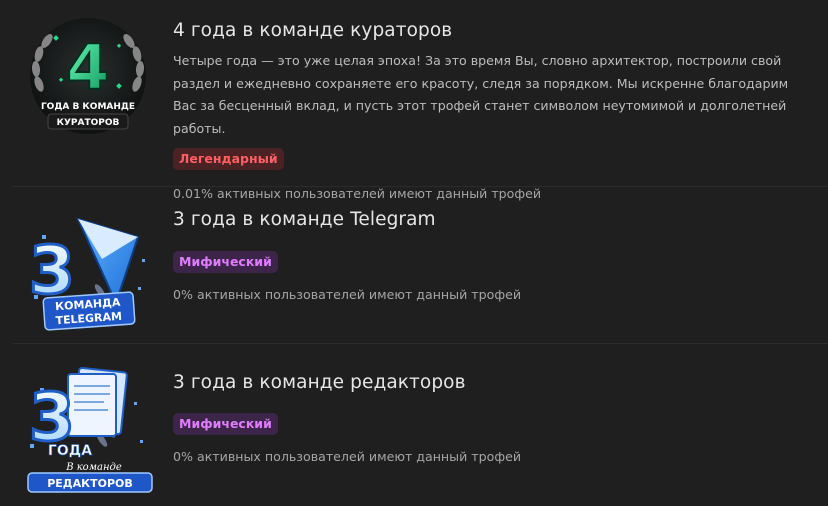 The height and width of the screenshot is (506, 828). I want to click on svg-text: В команде, so click(93, 467).